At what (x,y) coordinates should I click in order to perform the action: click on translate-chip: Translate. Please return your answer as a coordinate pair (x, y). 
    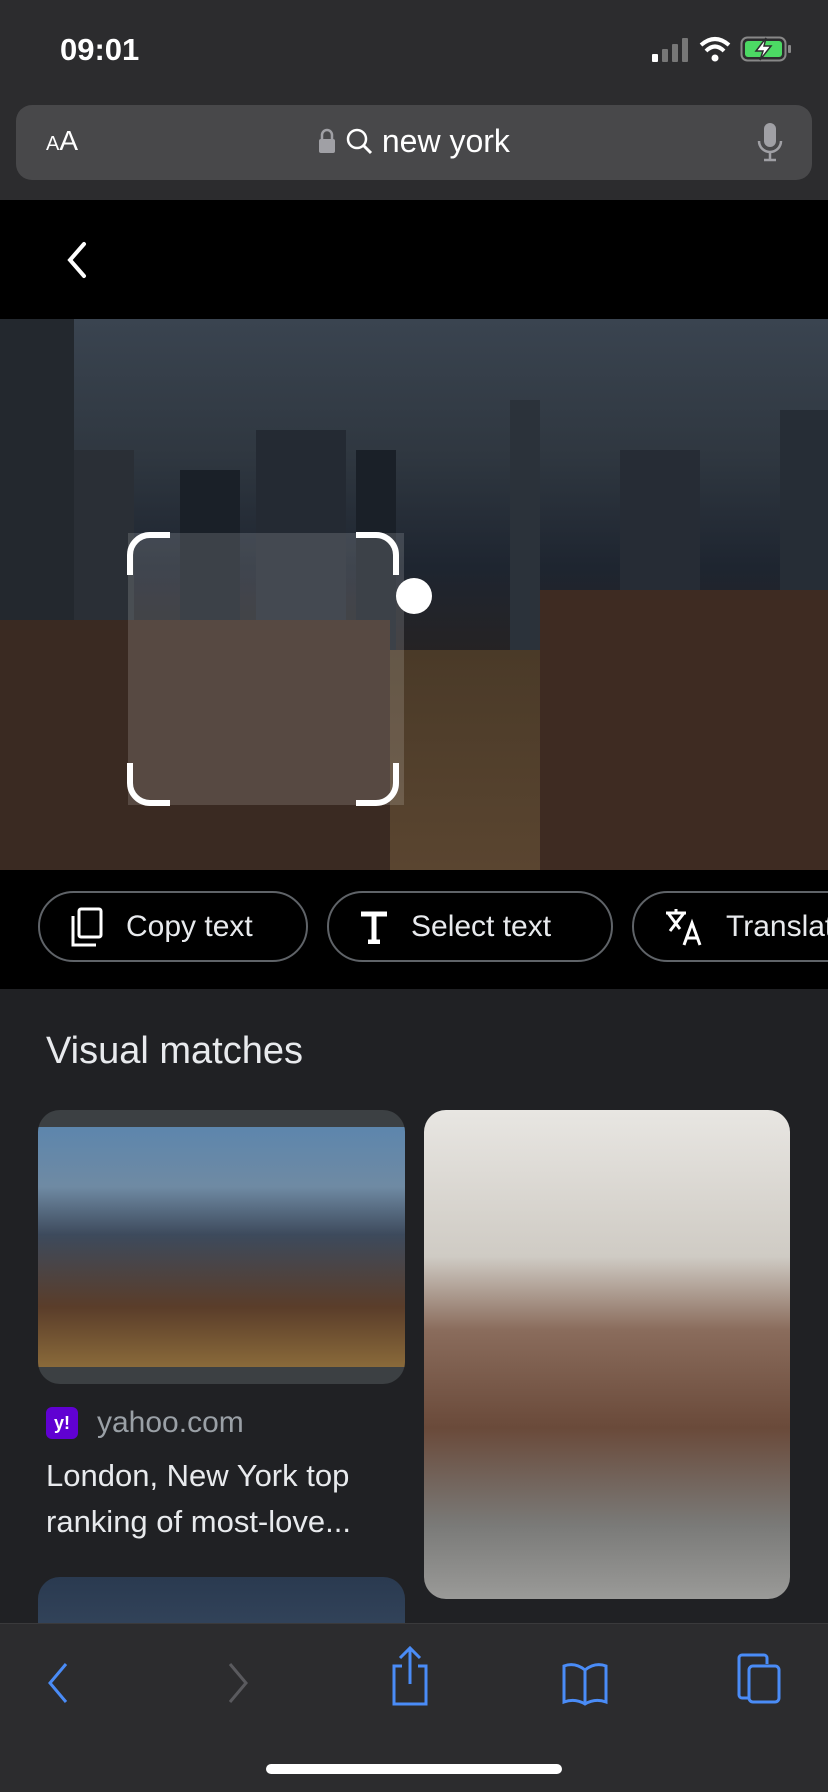
    Looking at the image, I should click on (730, 926).